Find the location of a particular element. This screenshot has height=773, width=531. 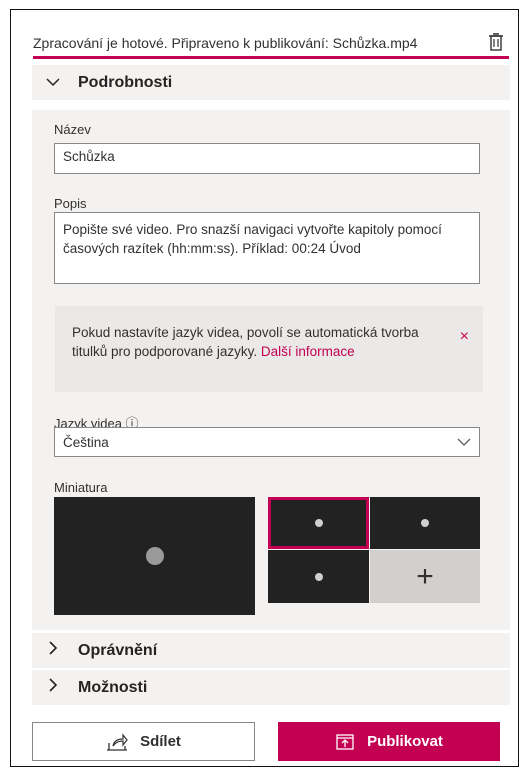

trash-icon is located at coordinates (496, 42).